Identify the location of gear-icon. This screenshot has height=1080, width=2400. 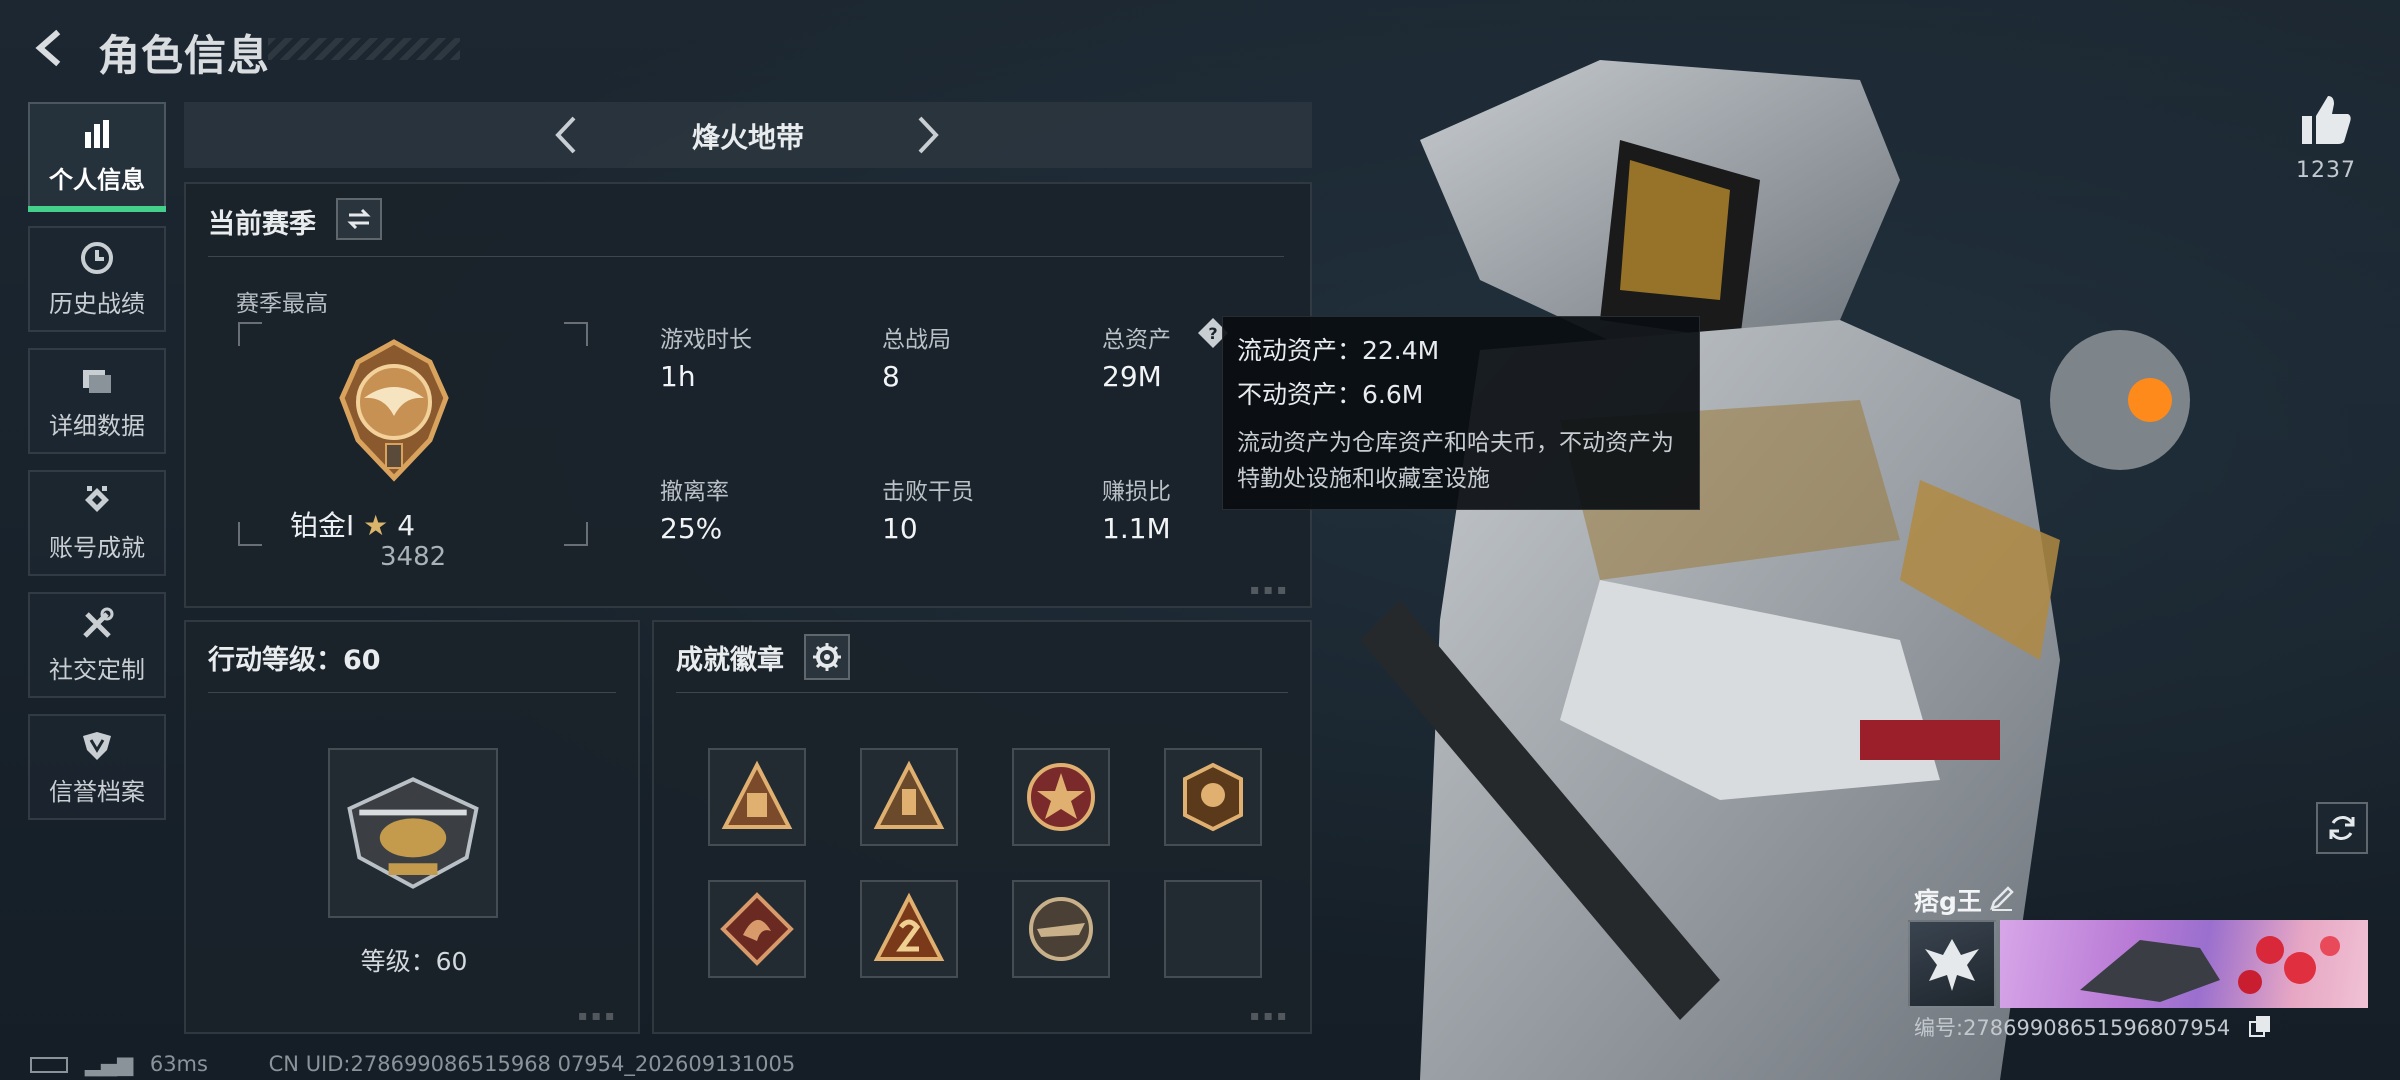
(827, 657).